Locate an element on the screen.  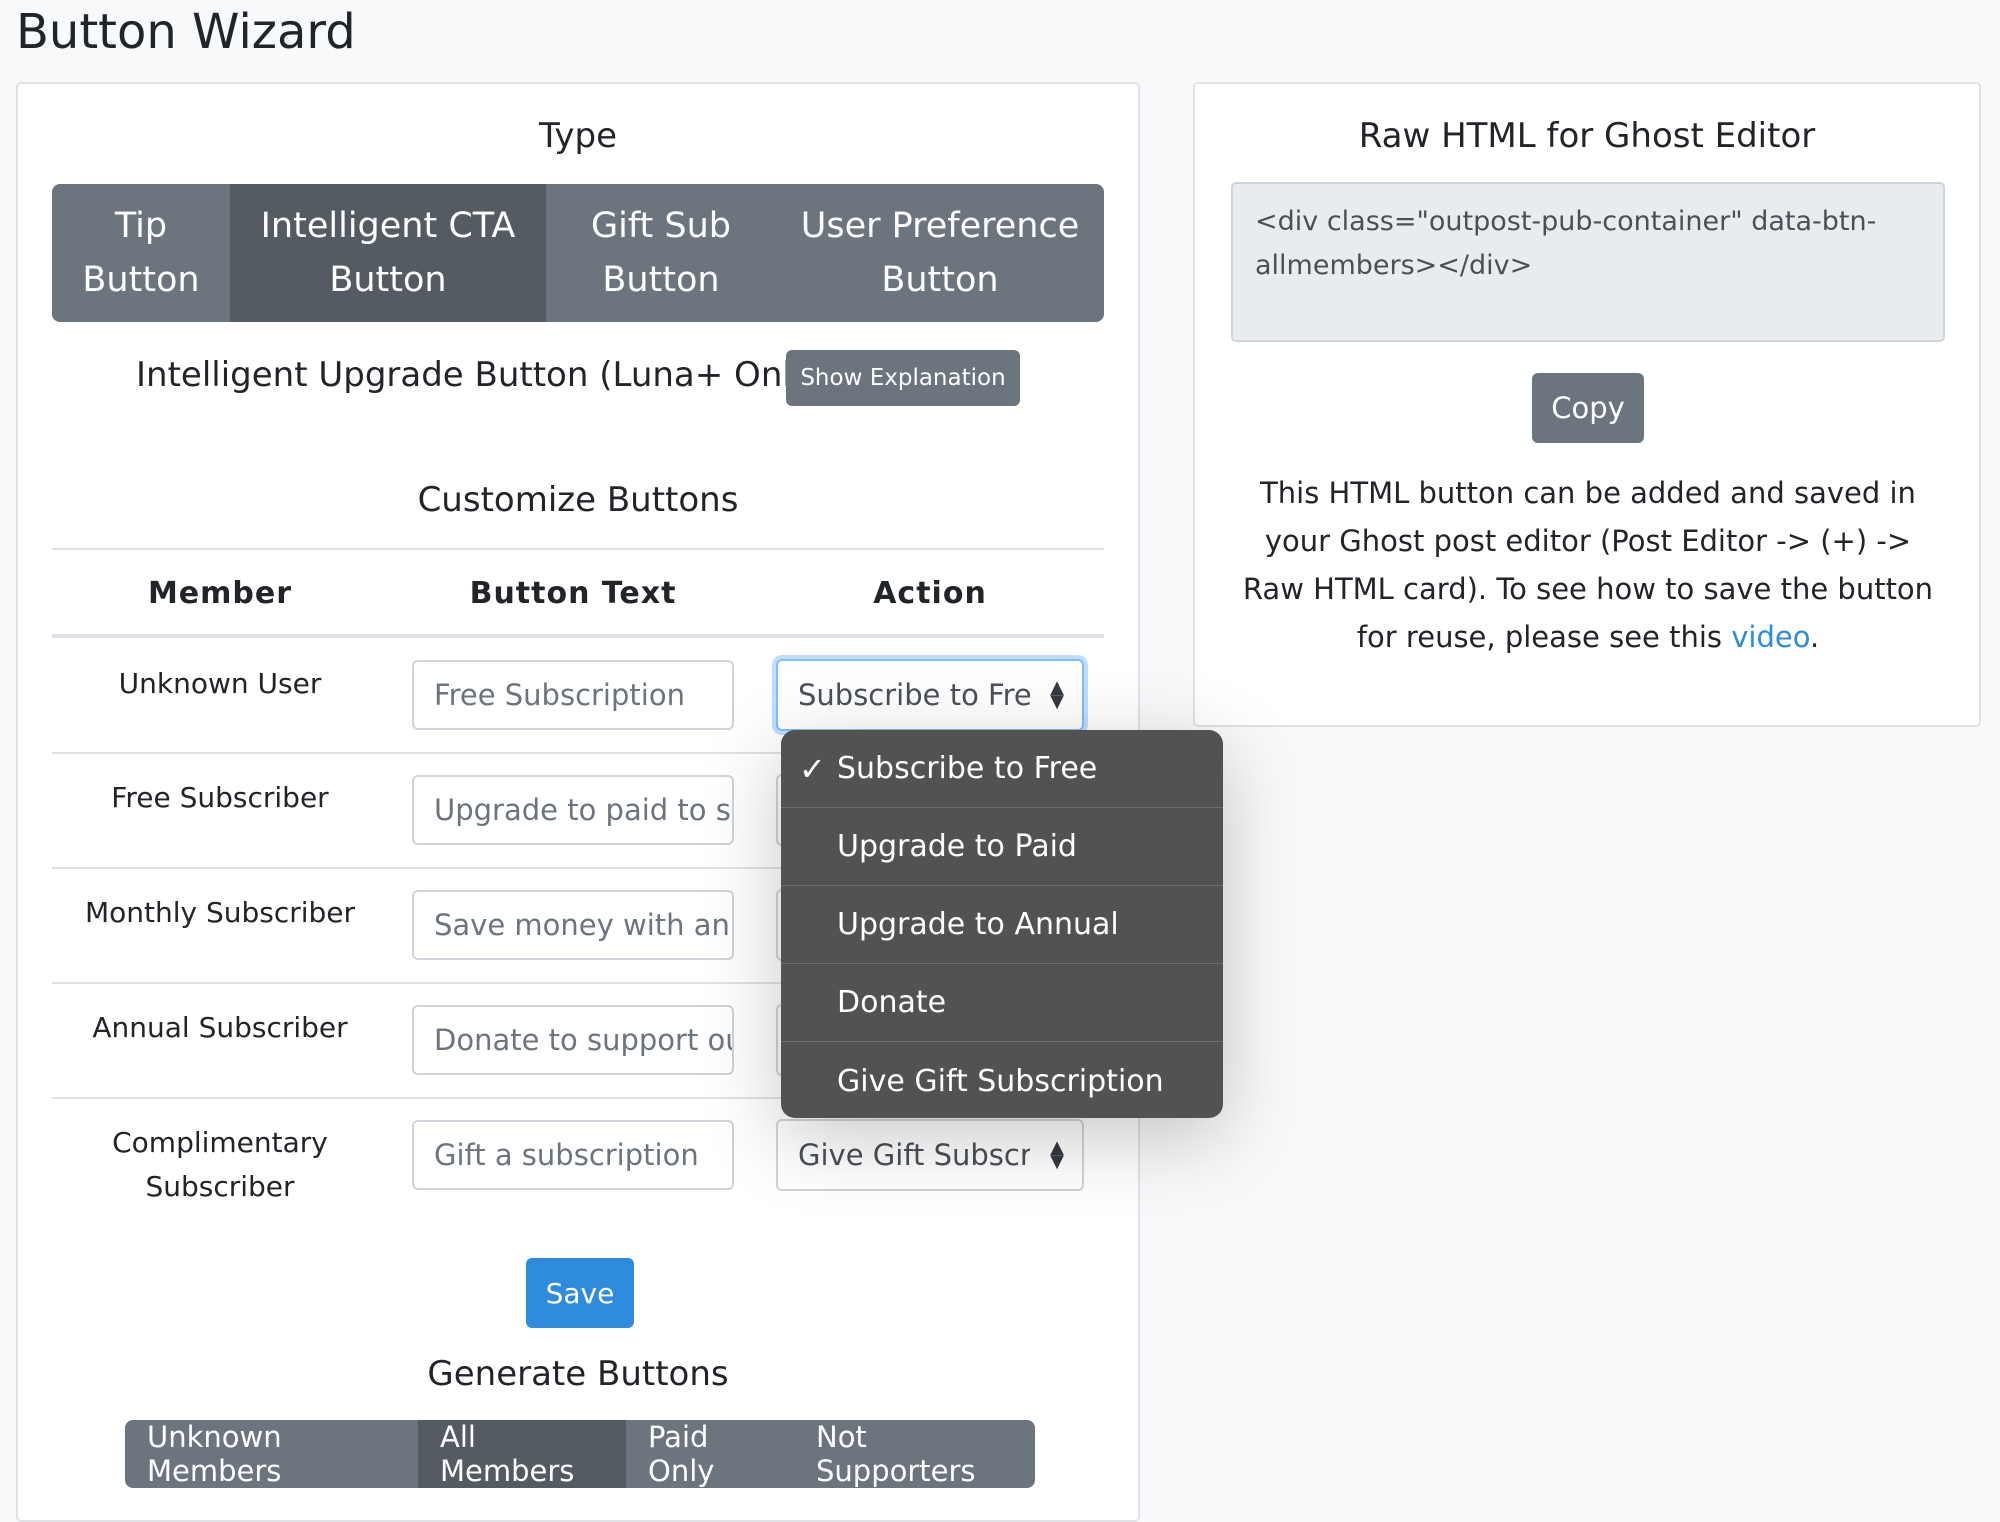
checkmark-icon: ✓ is located at coordinates (812, 768).